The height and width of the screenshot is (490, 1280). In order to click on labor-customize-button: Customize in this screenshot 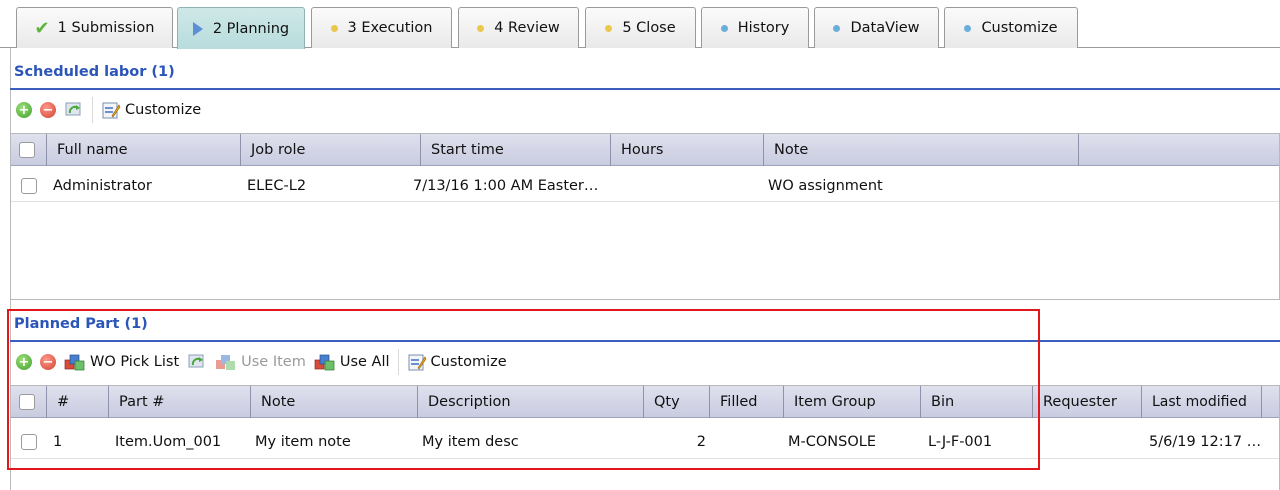, I will do `click(151, 110)`.